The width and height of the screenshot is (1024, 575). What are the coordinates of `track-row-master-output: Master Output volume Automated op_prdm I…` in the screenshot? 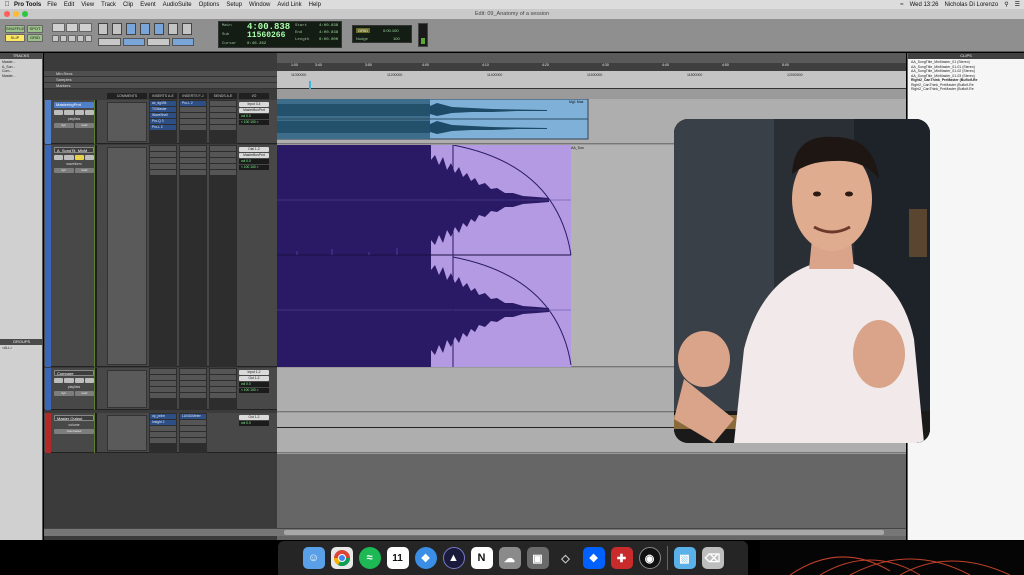 It's located at (160, 433).